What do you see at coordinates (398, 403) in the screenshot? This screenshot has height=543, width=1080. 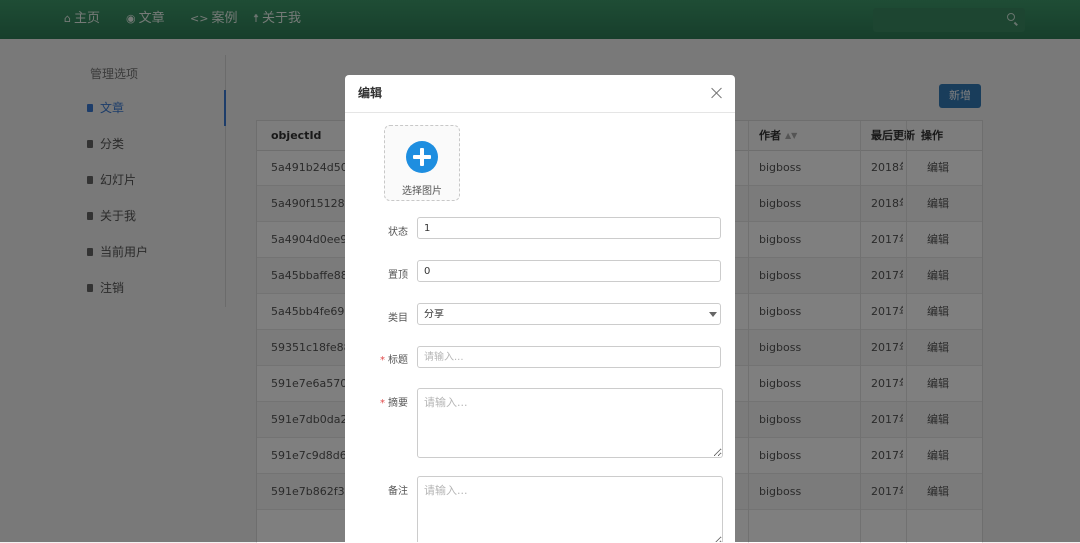 I see `summary-label-text: 摘要` at bounding box center [398, 403].